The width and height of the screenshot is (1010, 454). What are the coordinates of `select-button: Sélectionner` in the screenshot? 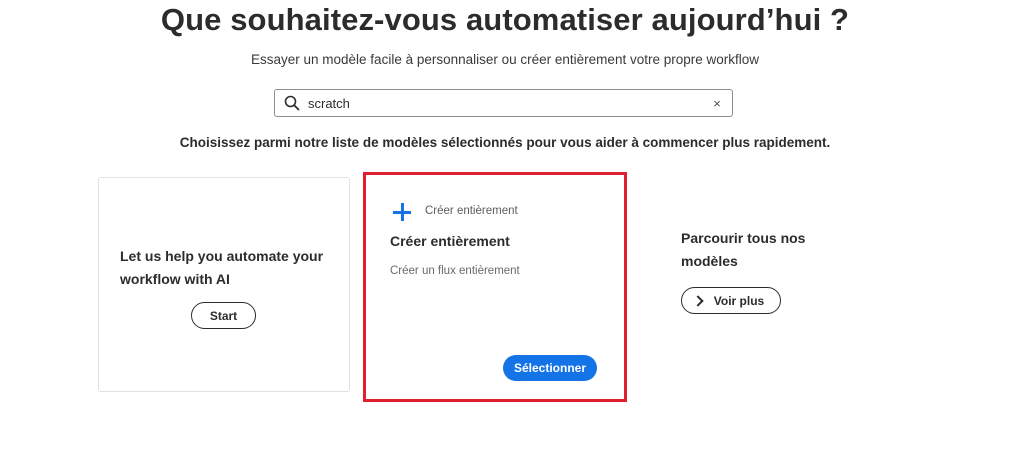 It's located at (550, 368).